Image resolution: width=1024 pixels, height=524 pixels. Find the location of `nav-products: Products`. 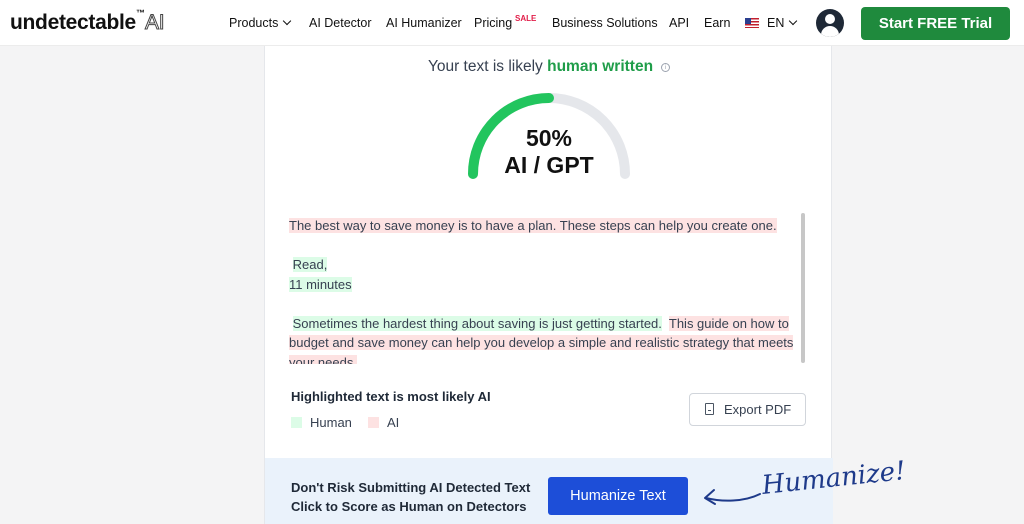

nav-products: Products is located at coordinates (260, 23).